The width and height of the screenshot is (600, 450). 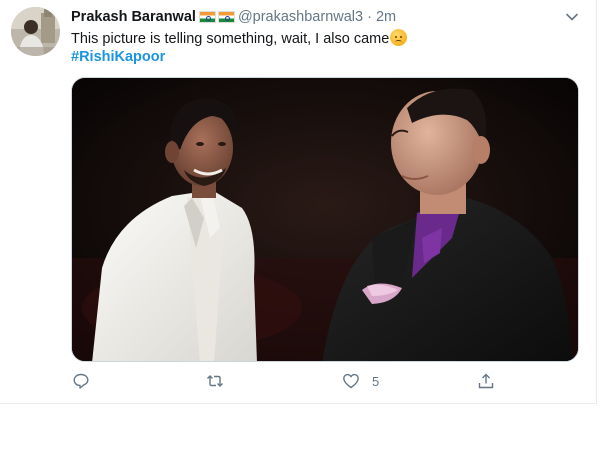 I want to click on author-avatar, so click(x=35, y=31).